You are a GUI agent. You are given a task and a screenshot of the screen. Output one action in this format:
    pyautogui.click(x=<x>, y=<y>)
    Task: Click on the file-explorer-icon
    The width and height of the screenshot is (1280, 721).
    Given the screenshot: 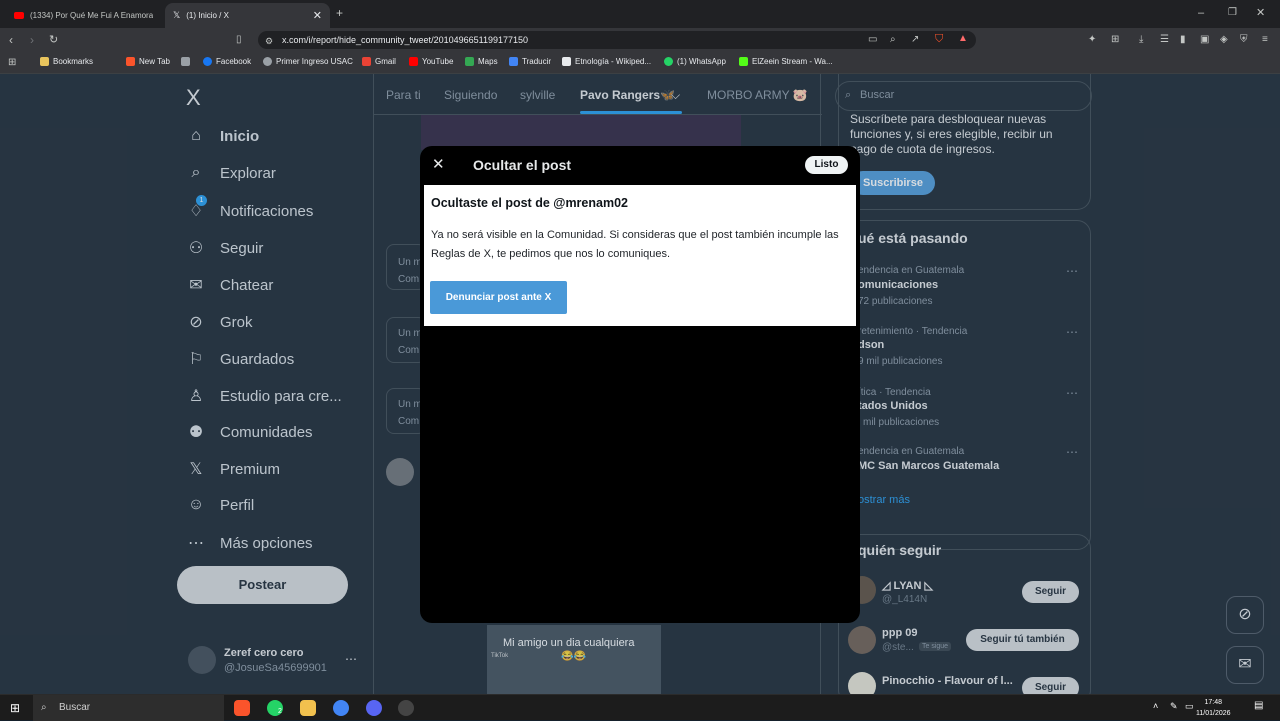 What is the action you would take?
    pyautogui.click(x=308, y=708)
    